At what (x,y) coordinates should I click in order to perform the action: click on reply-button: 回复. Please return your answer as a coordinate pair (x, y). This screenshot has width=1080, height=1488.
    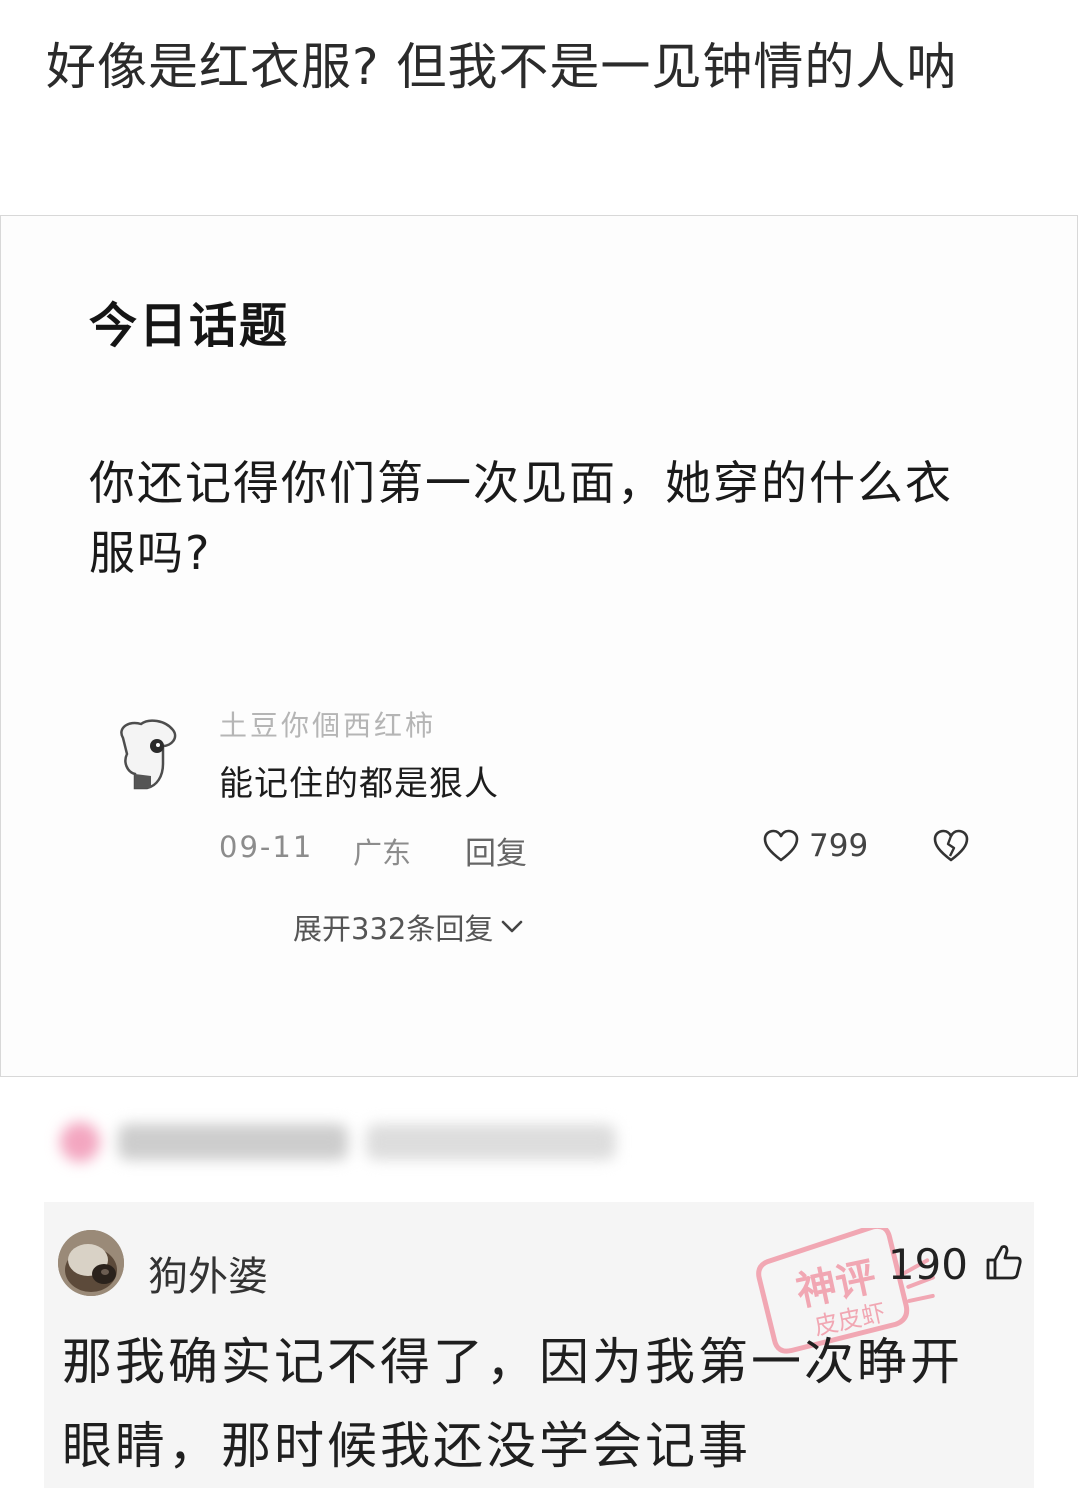
    Looking at the image, I should click on (496, 850).